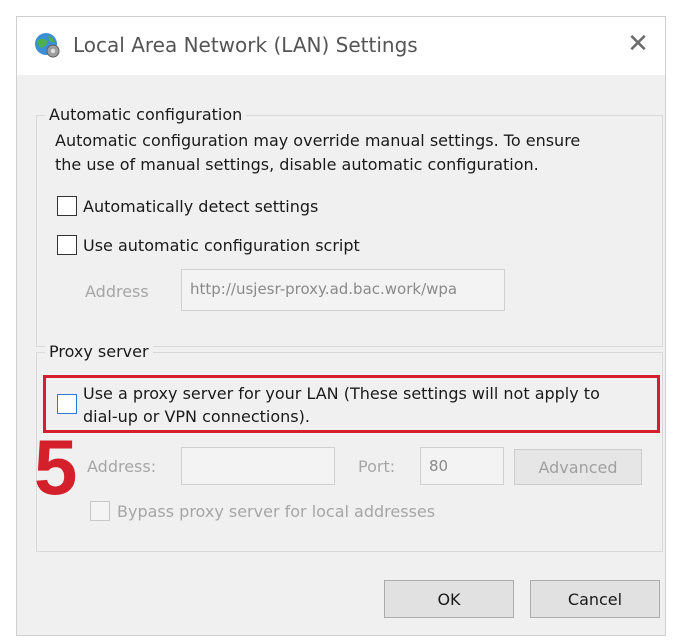  What do you see at coordinates (276, 511) in the screenshot?
I see `bypass-local-label: Bypass proxy server for local addresses` at bounding box center [276, 511].